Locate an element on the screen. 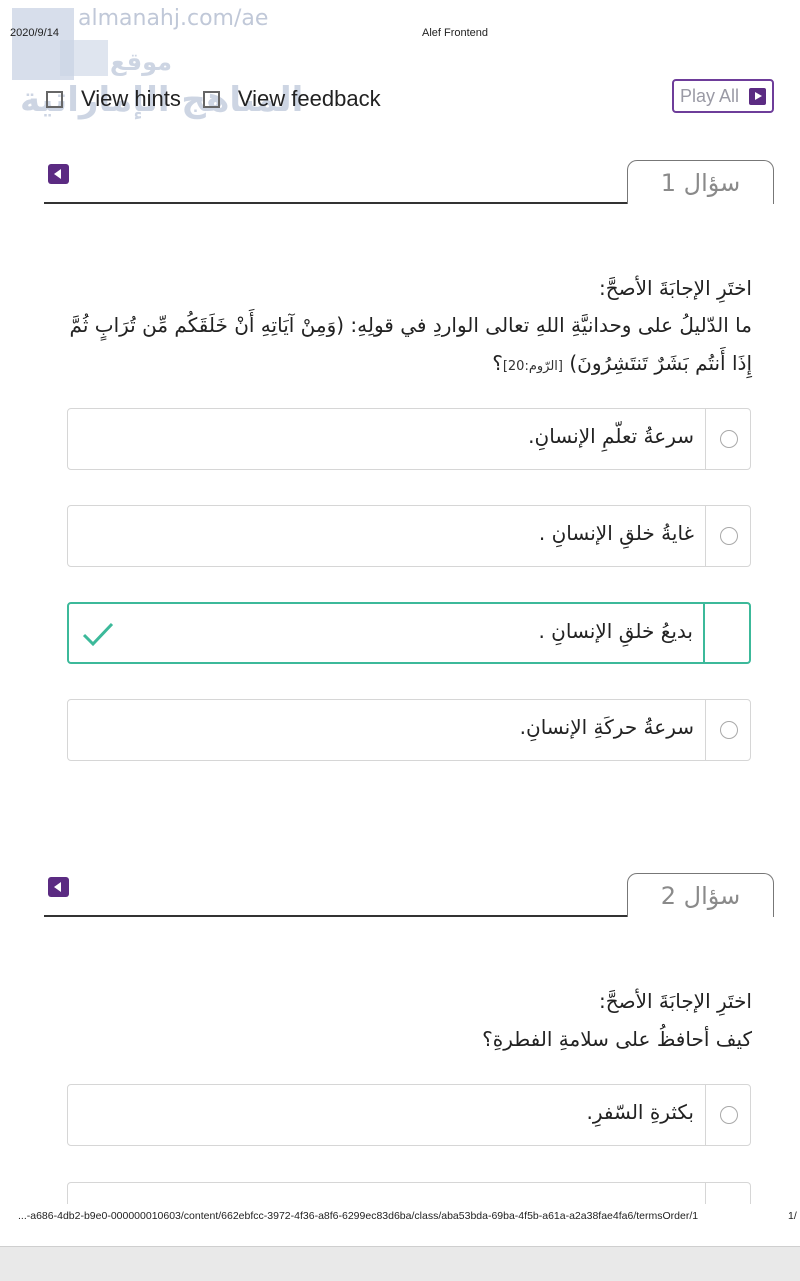 The width and height of the screenshot is (800, 1281). question-header: سؤال 2 is located at coordinates (409, 897).